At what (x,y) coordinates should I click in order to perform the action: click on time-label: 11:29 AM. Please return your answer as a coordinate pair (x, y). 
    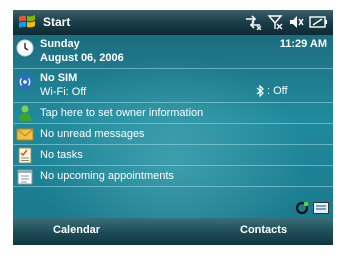
    Looking at the image, I should click on (303, 44).